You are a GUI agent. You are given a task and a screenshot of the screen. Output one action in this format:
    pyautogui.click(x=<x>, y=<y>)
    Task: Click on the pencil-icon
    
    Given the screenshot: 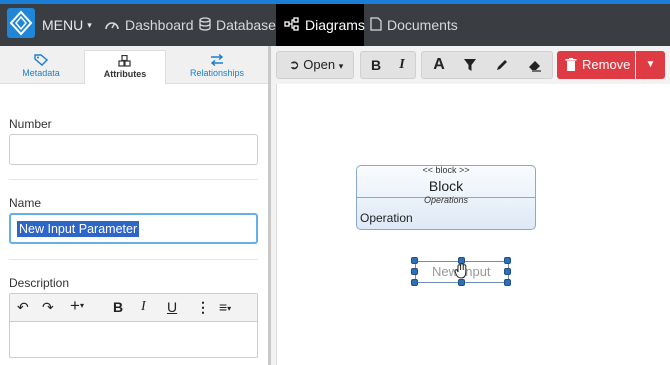 What is the action you would take?
    pyautogui.click(x=502, y=65)
    